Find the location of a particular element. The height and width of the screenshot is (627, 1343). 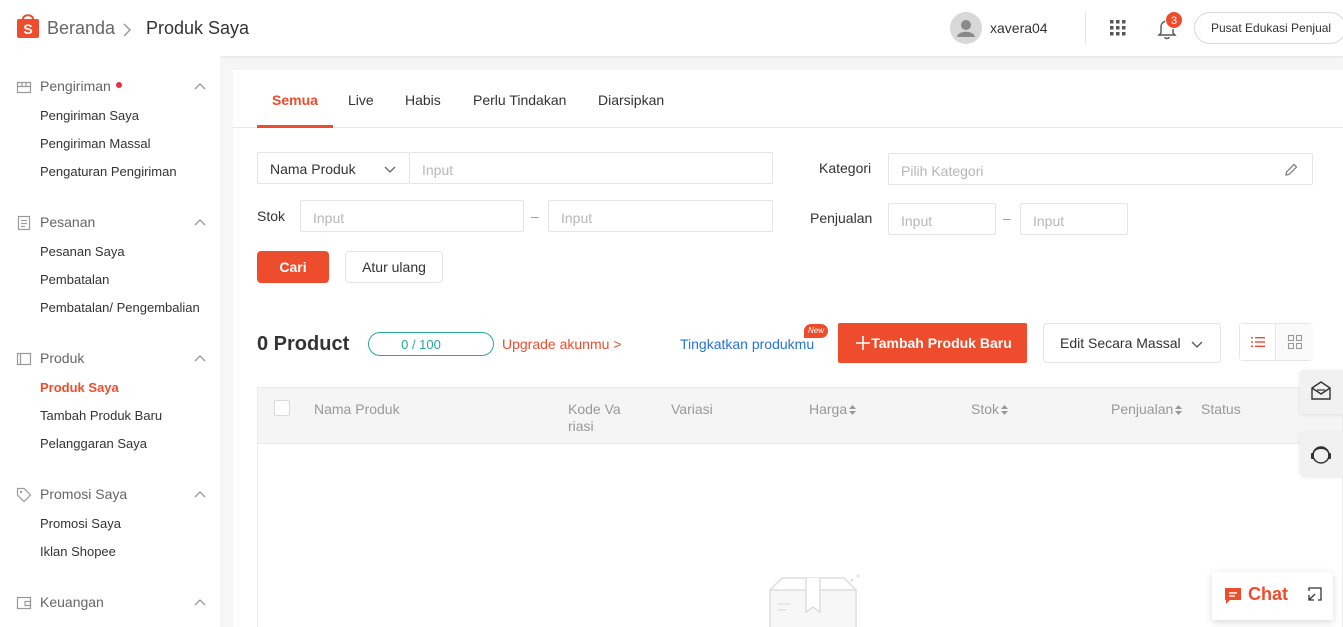

plus-icon is located at coordinates (863, 343).